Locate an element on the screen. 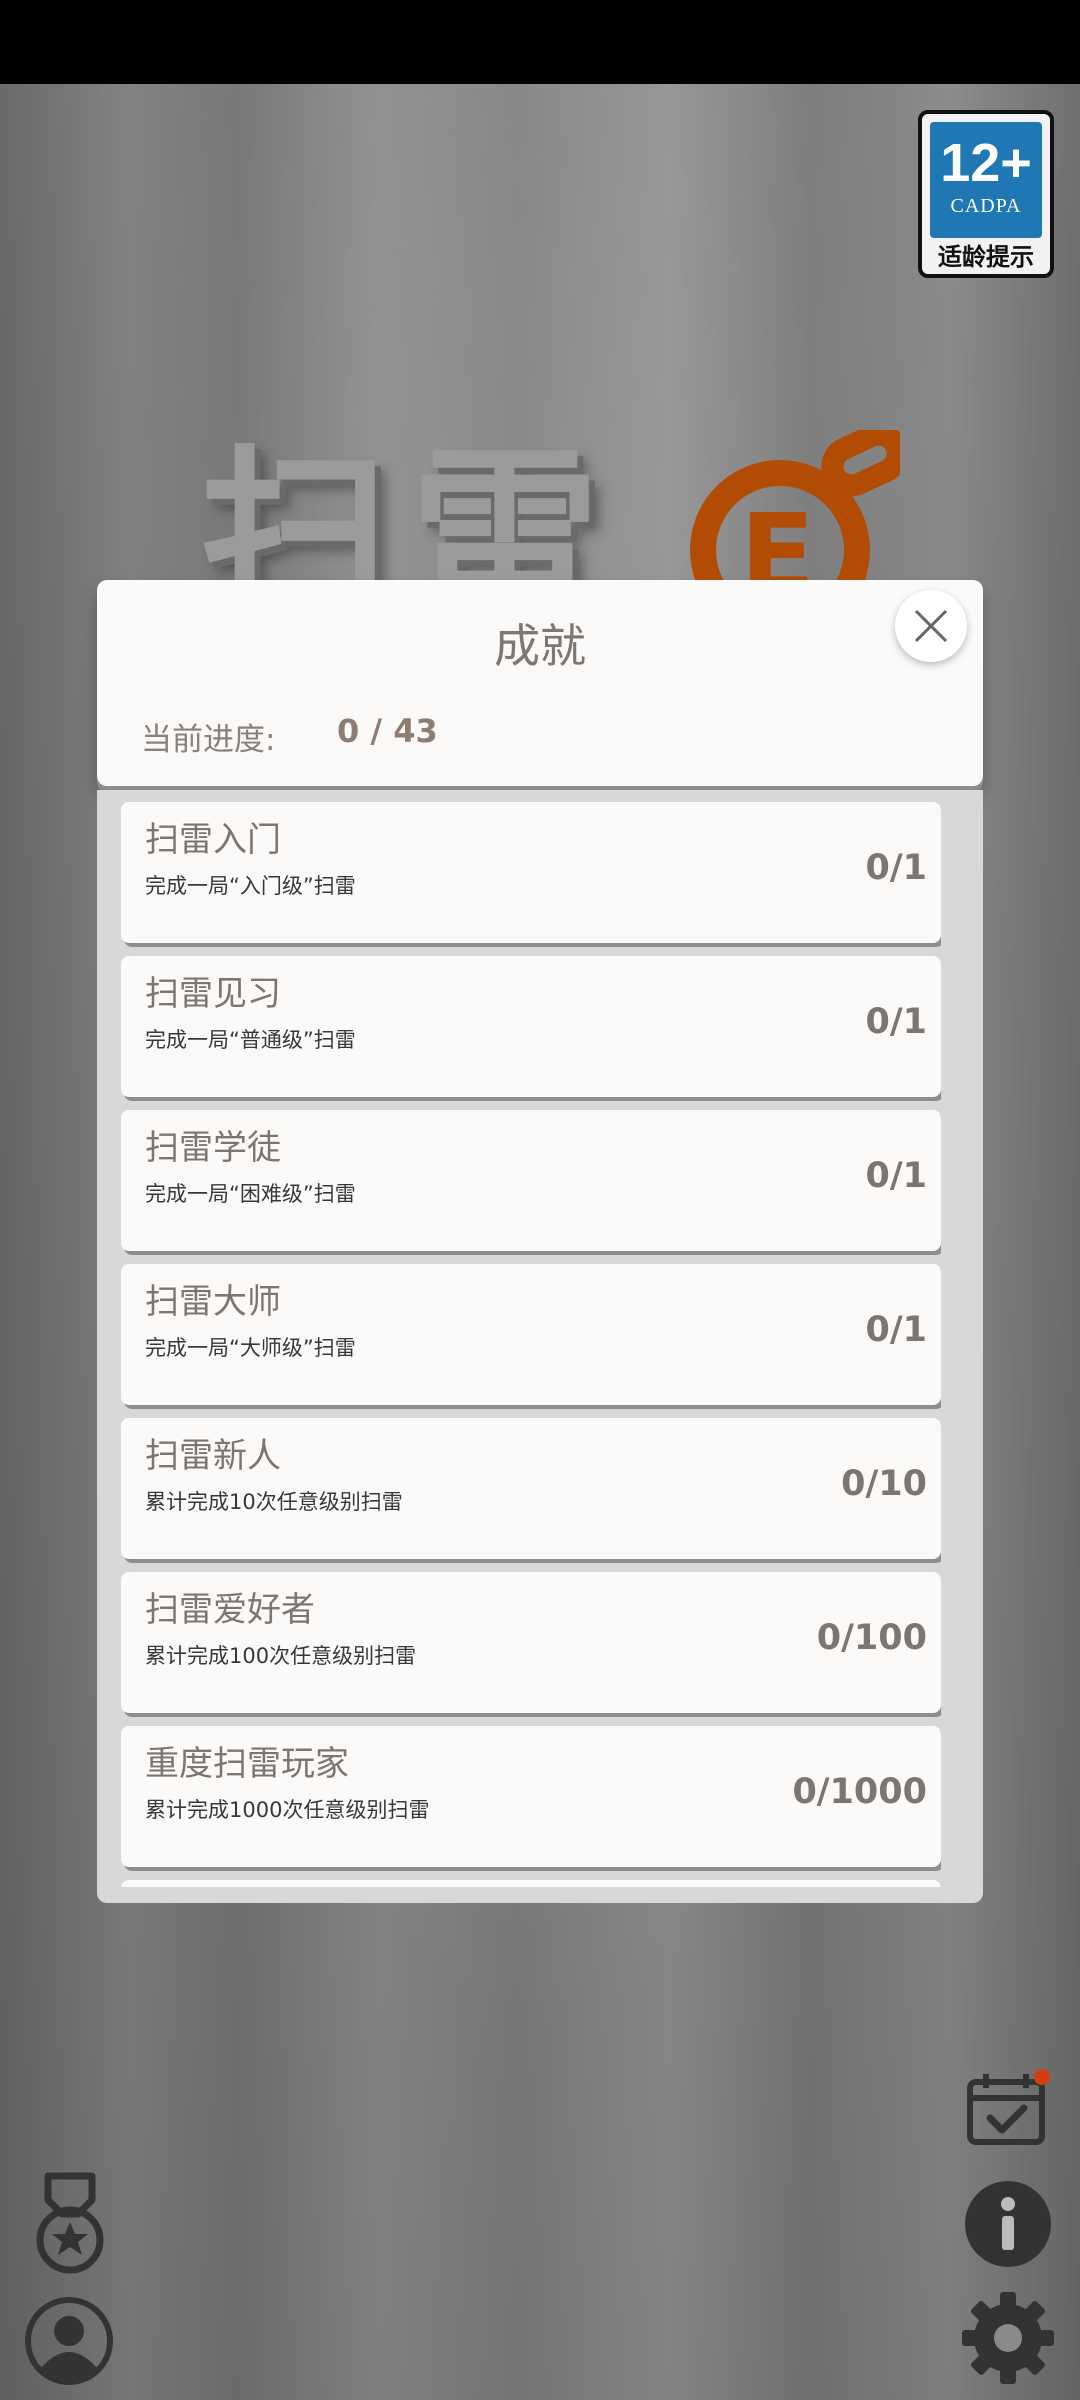 The width and height of the screenshot is (1080, 2400). info-button is located at coordinates (1008, 2224).